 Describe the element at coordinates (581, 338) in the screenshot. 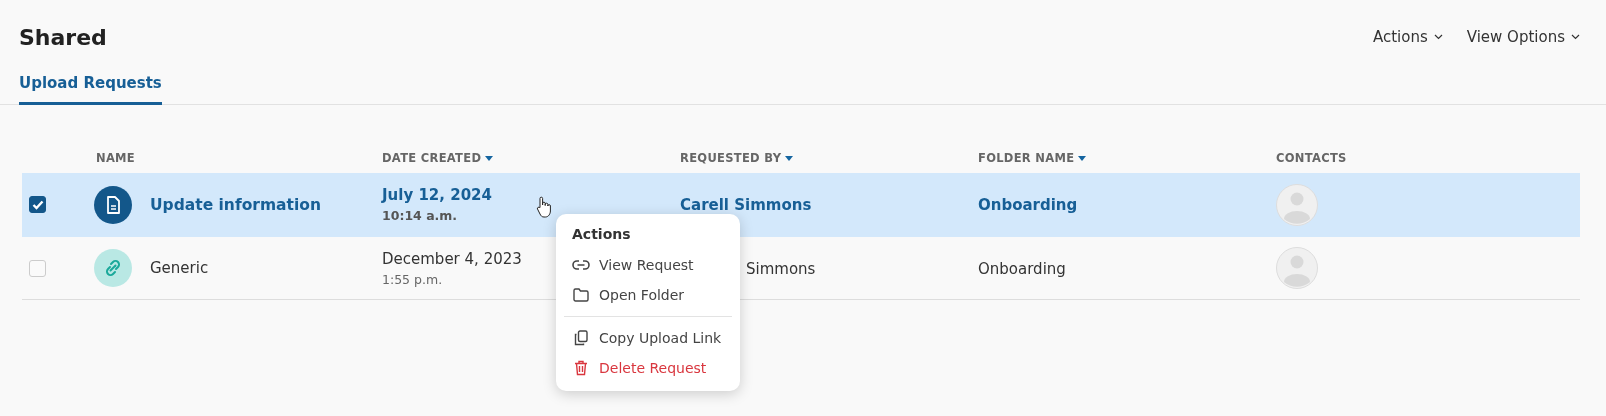

I see `copy-icon` at that location.